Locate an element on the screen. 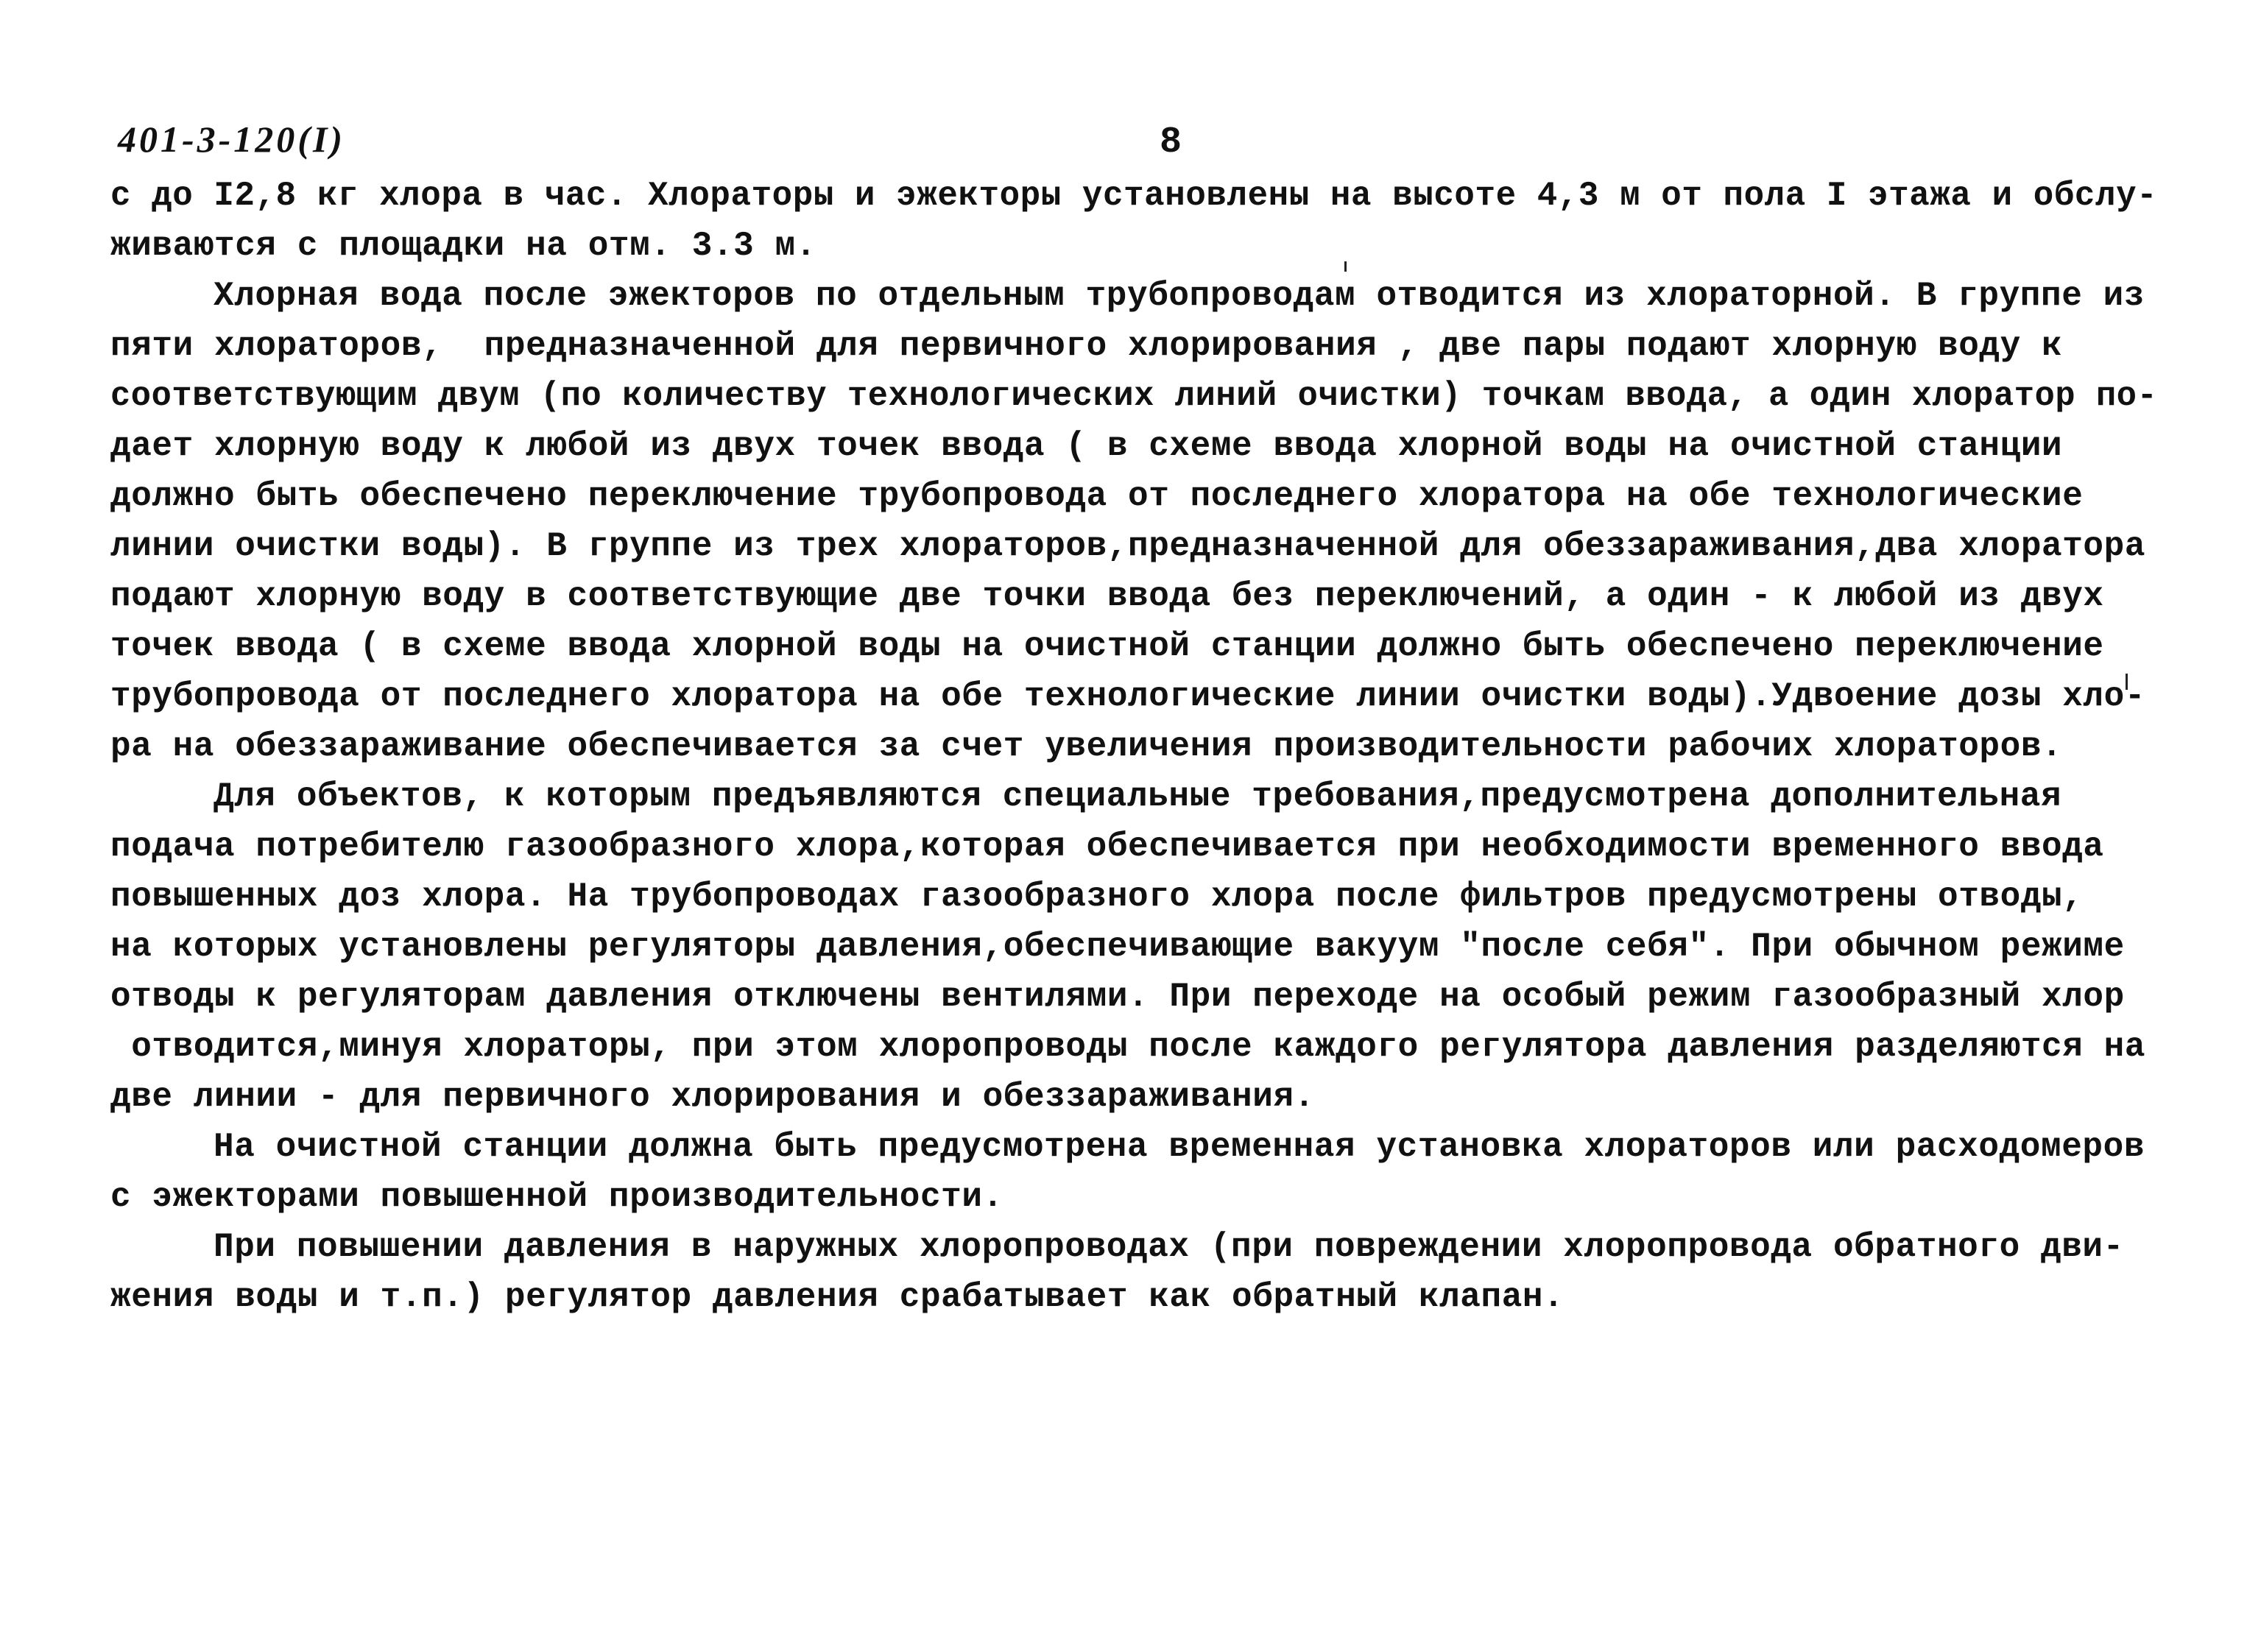 The image size is (2261, 1652). page-number: 8 is located at coordinates (1171, 142).